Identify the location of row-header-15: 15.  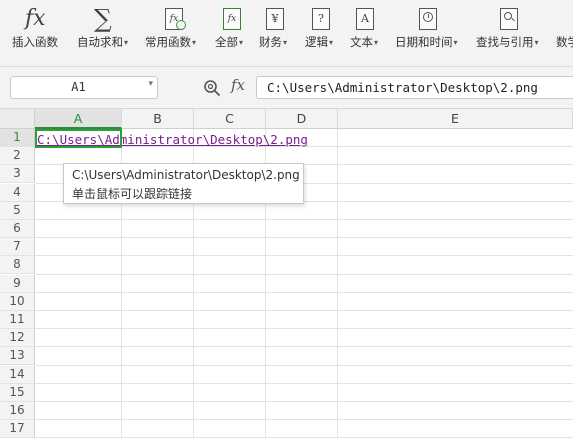
(17, 392).